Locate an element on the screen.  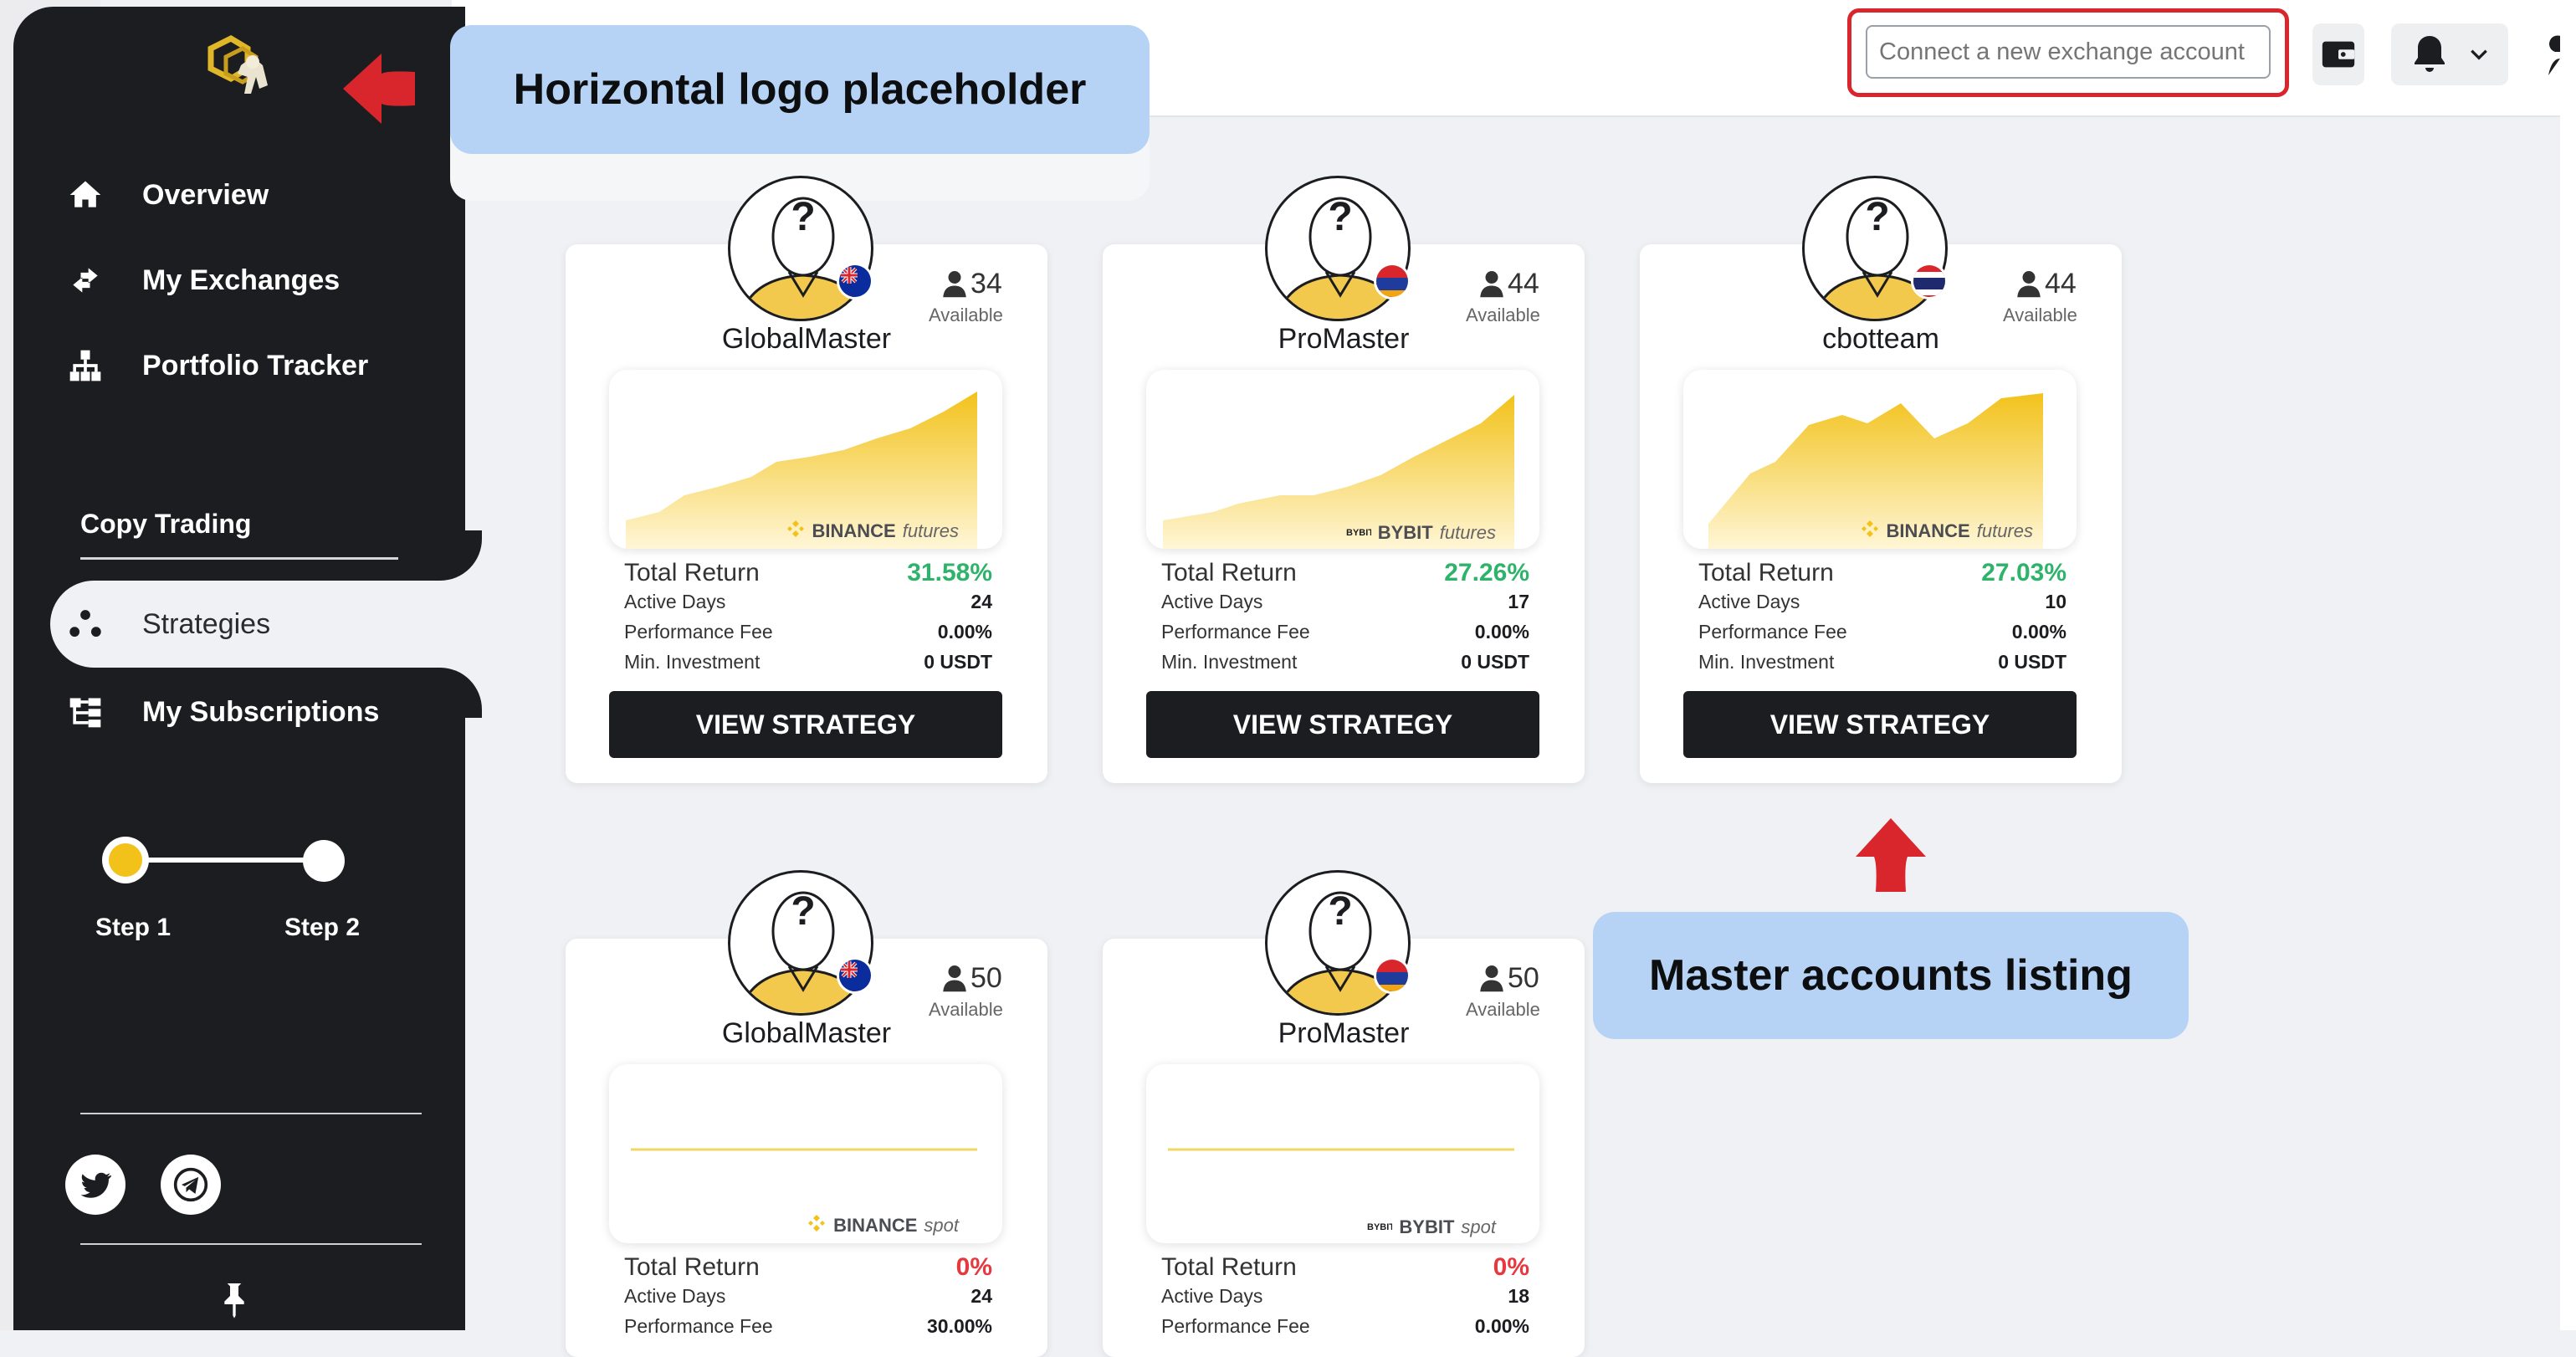
total-return-value: 27.26% is located at coordinates (1487, 572).